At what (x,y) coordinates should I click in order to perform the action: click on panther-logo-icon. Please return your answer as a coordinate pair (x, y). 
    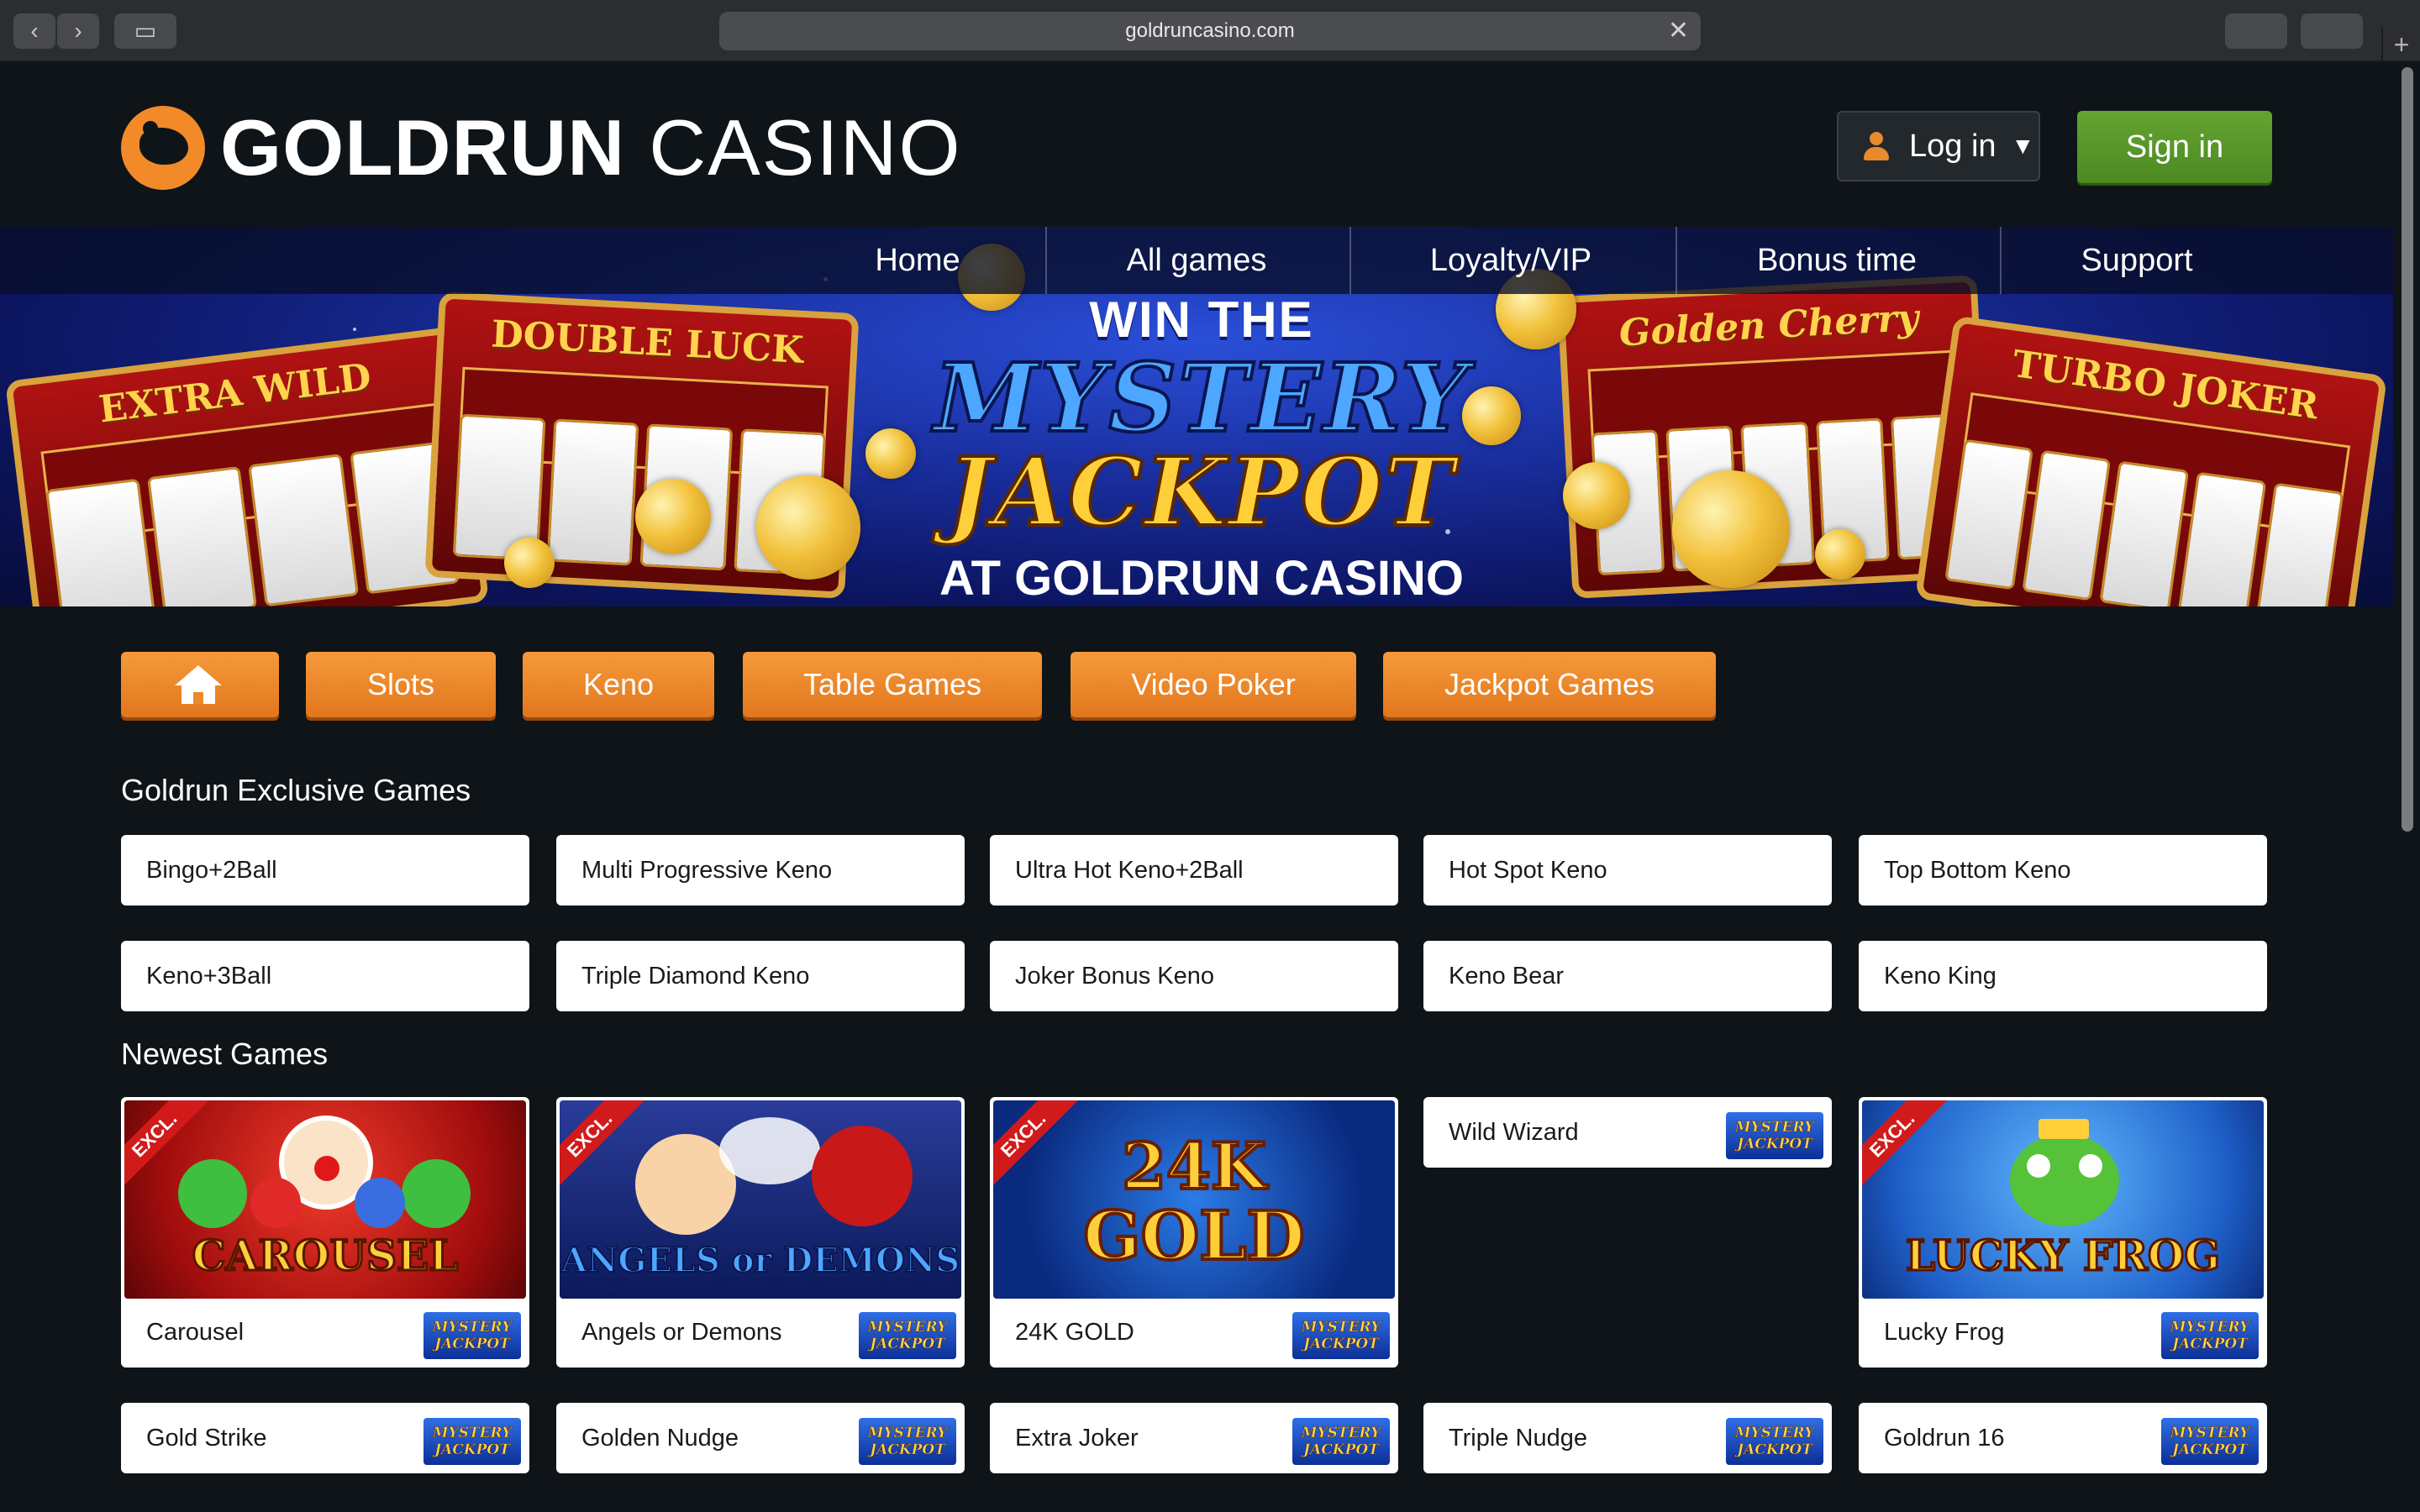
    Looking at the image, I should click on (163, 148).